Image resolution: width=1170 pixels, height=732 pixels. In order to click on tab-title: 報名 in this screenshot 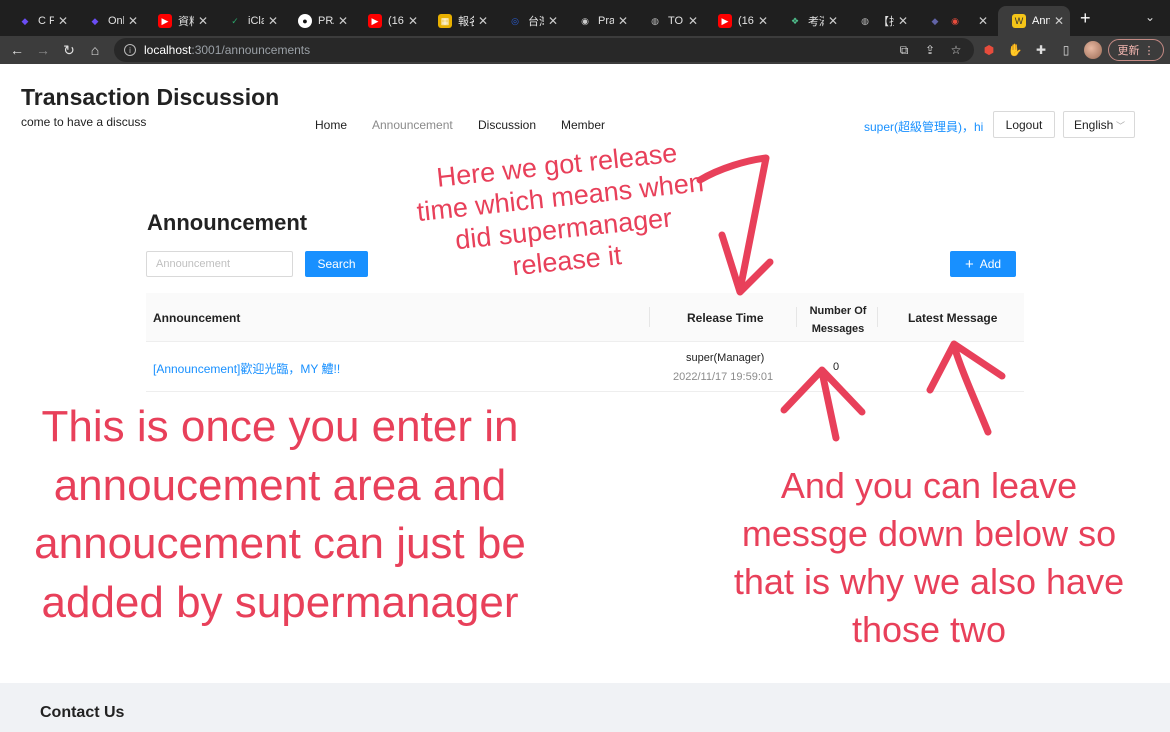, I will do `click(466, 22)`.